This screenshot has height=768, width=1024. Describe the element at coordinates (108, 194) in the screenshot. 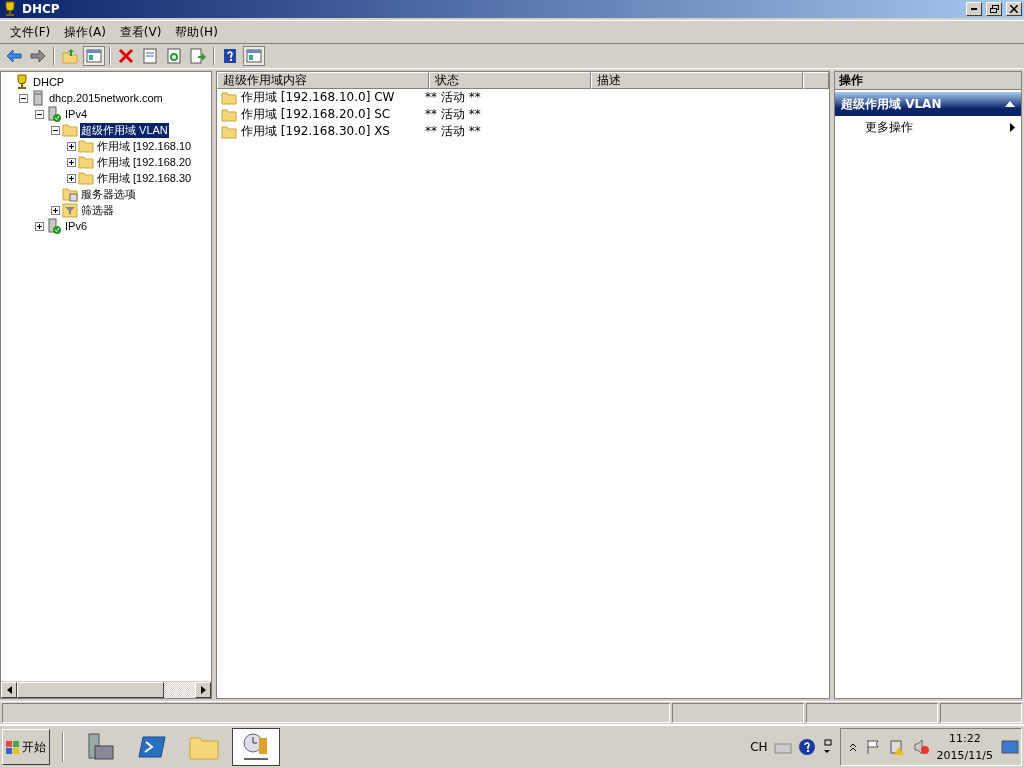

I see `tree-item: 服务器选项` at that location.